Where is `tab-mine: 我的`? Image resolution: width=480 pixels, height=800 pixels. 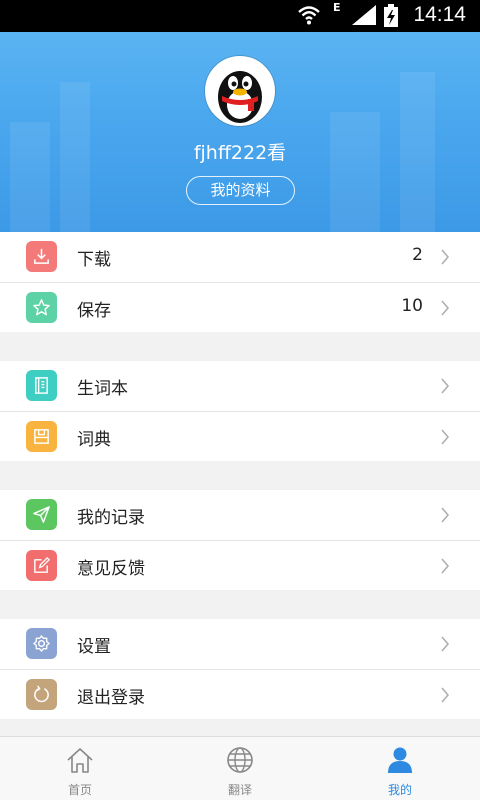
tab-mine: 我的 is located at coordinates (400, 768).